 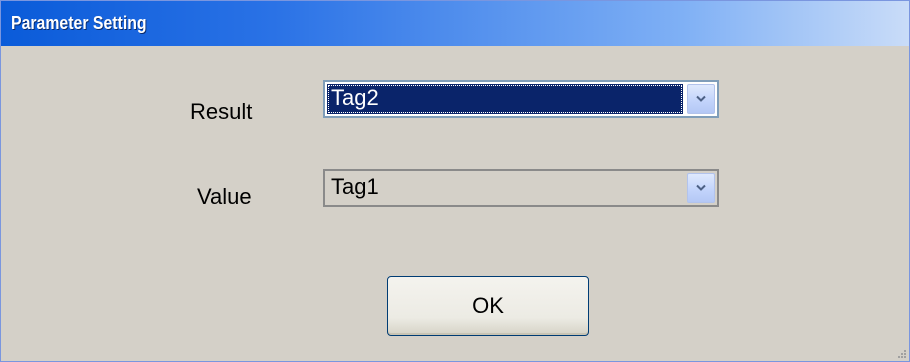 What do you see at coordinates (221, 111) in the screenshot?
I see `result-label: Result` at bounding box center [221, 111].